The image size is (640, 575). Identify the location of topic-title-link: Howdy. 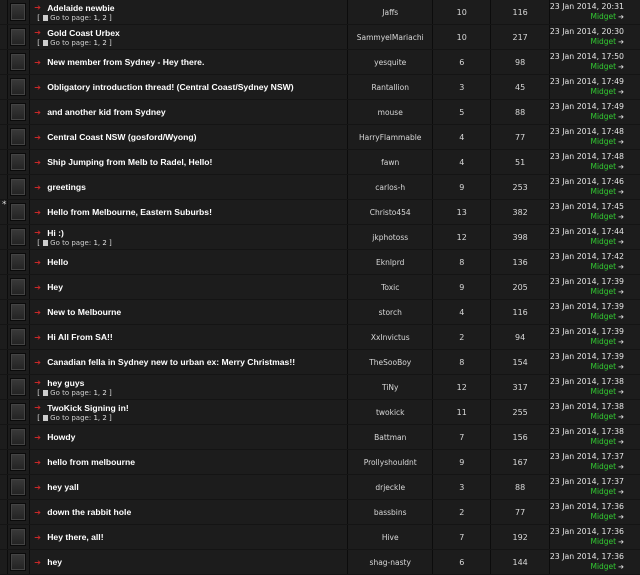
(61, 437).